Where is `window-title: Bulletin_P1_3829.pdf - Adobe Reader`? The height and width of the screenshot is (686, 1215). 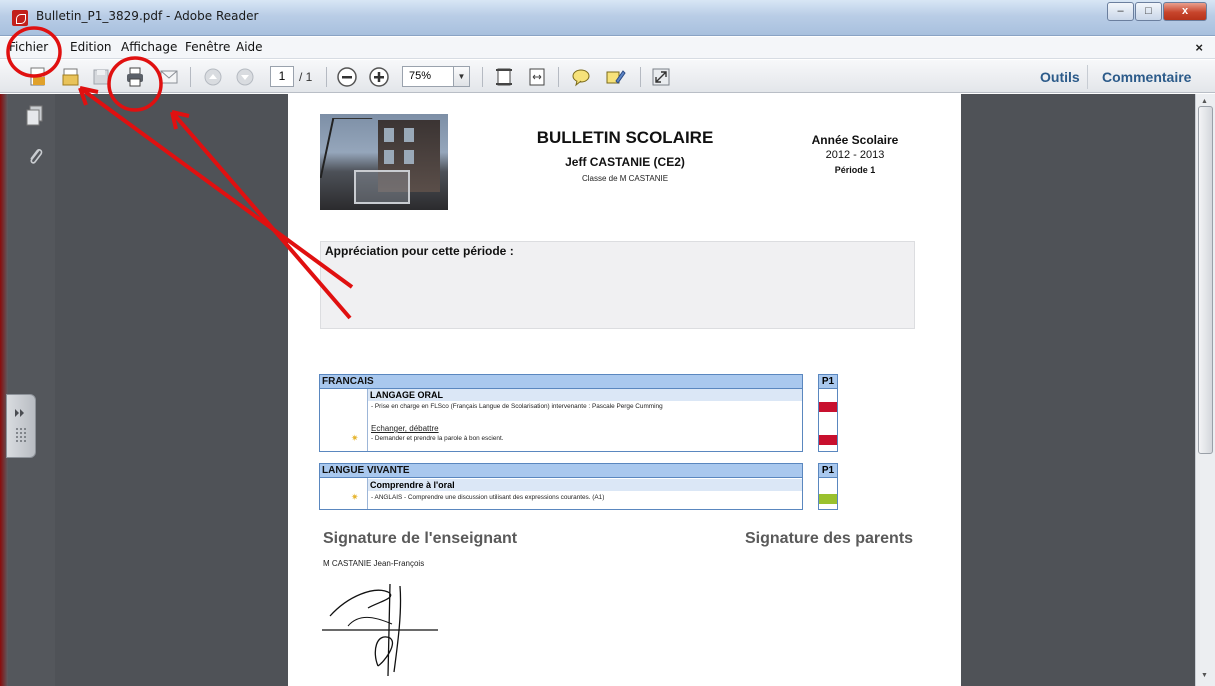 window-title: Bulletin_P1_3829.pdf - Adobe Reader is located at coordinates (147, 16).